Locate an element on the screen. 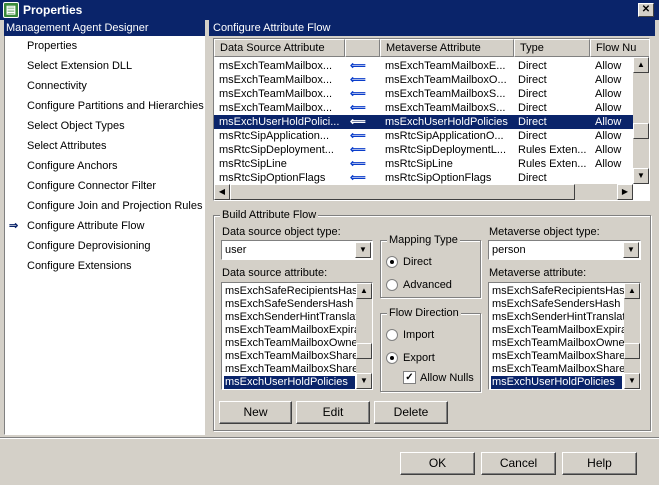 The width and height of the screenshot is (659, 485). scroll-left-icon: ◀ is located at coordinates (222, 192).